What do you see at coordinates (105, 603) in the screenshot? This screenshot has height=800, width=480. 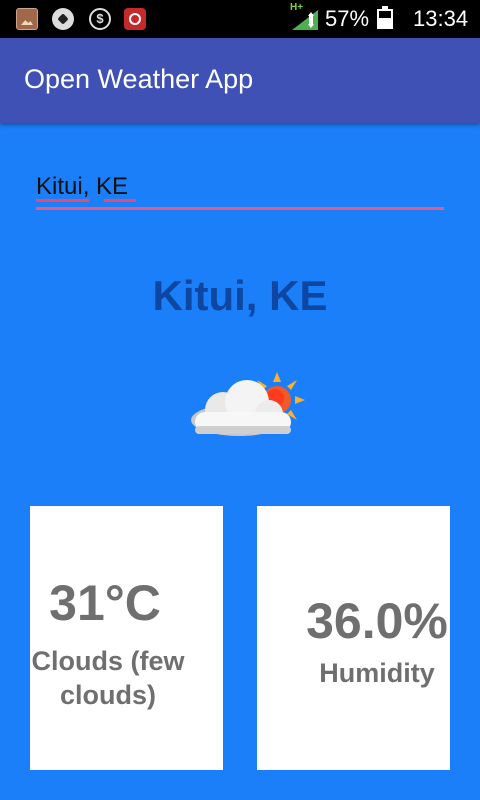 I see `temperature-value: 31°C` at bounding box center [105, 603].